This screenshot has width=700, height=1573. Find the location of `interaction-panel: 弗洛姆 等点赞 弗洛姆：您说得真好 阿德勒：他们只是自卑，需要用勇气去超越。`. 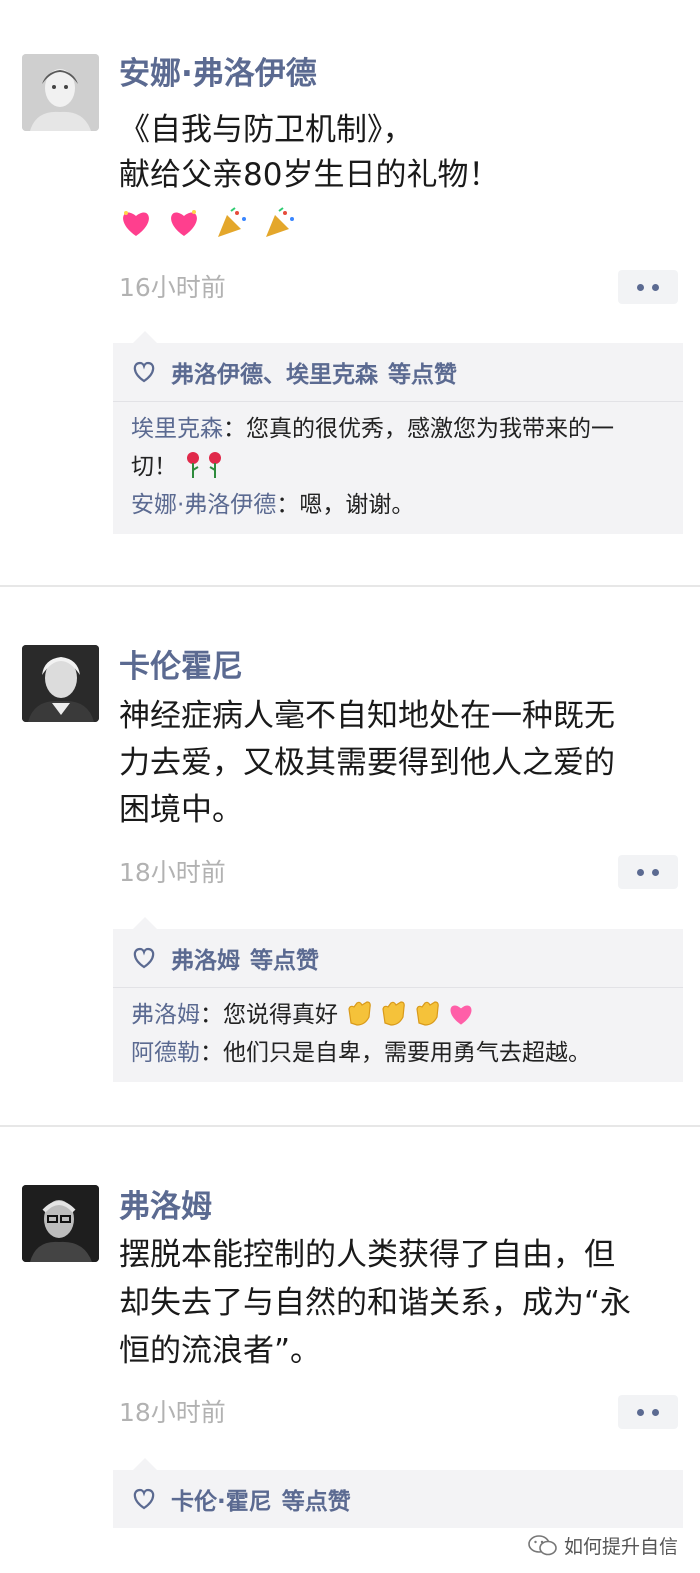

interaction-panel: 弗洛姆 等点赞 弗洛姆：您说得真好 阿德勒：他们只是自卑，需要用勇气去超越。 is located at coordinates (398, 999).